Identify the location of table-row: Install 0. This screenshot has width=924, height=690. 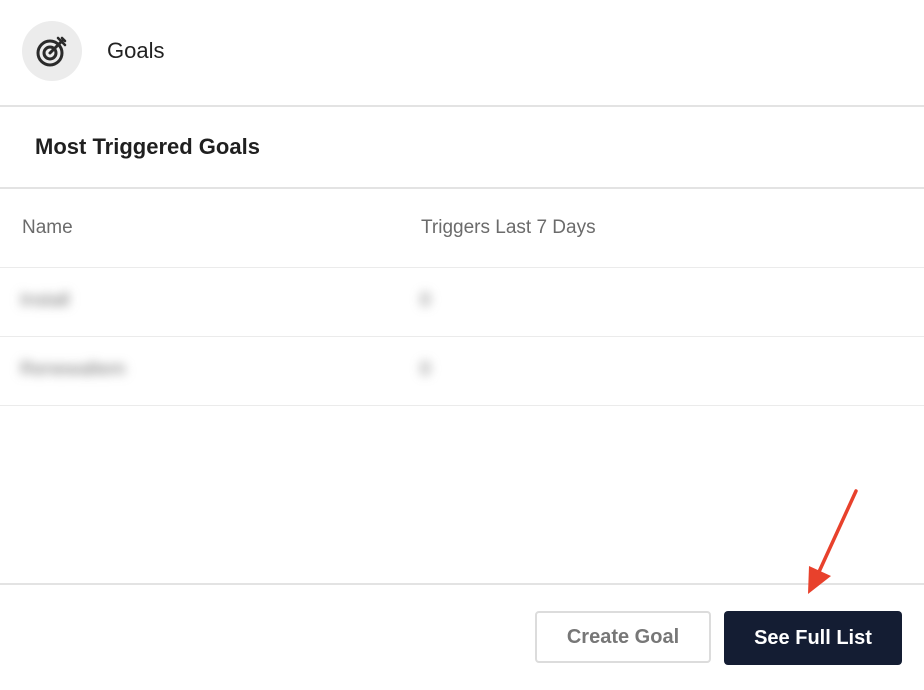
(462, 302).